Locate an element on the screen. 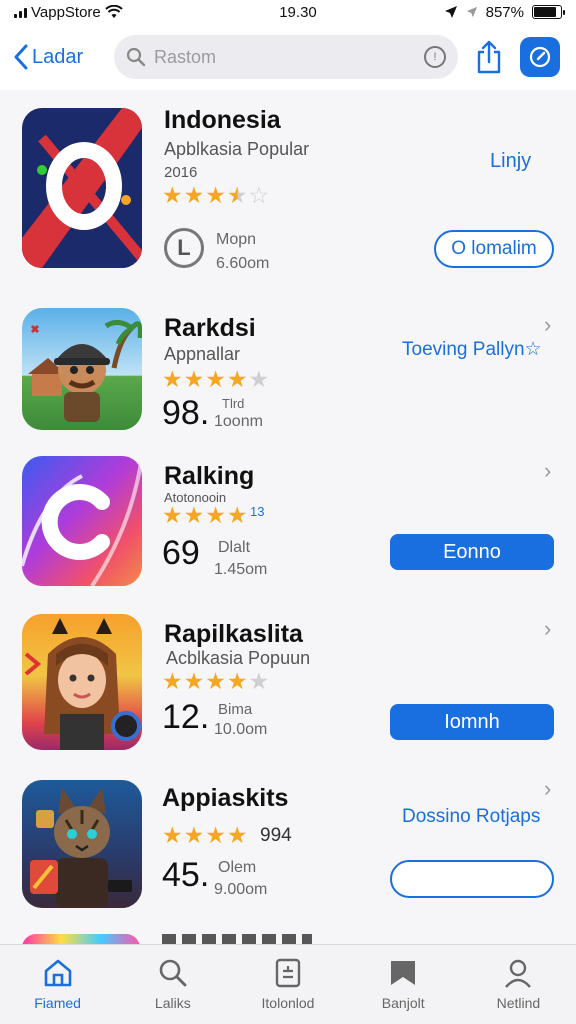 This screenshot has width=576, height=1024. status-time: 19.30 is located at coordinates (298, 12).